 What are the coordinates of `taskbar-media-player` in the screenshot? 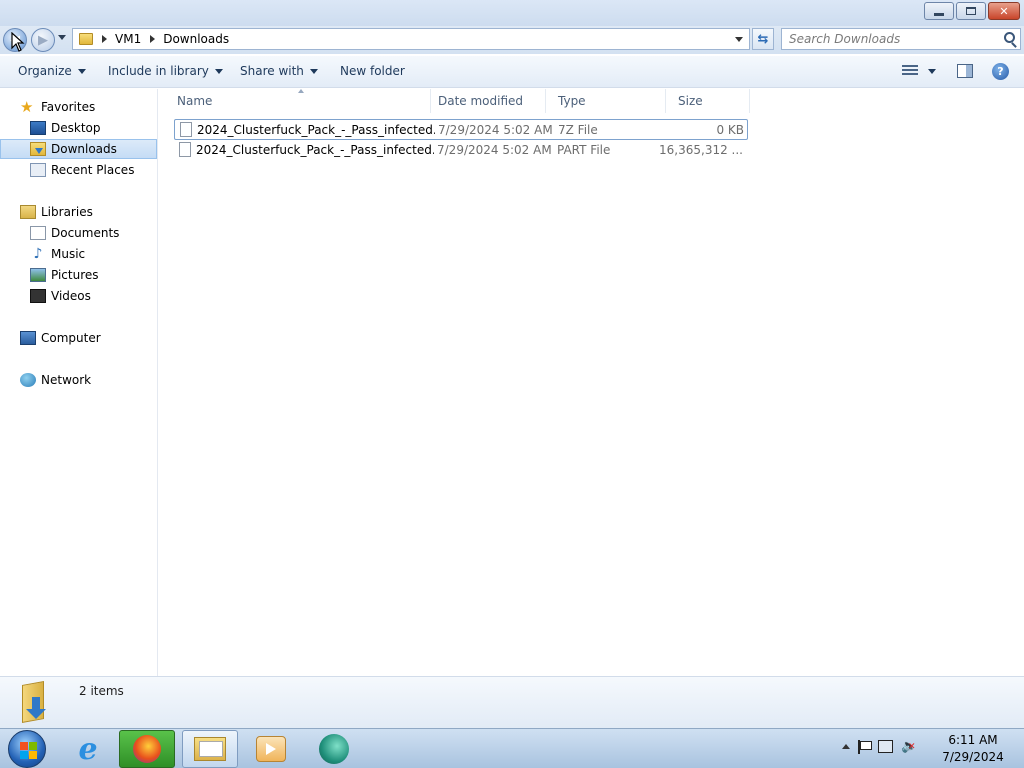 It's located at (271, 749).